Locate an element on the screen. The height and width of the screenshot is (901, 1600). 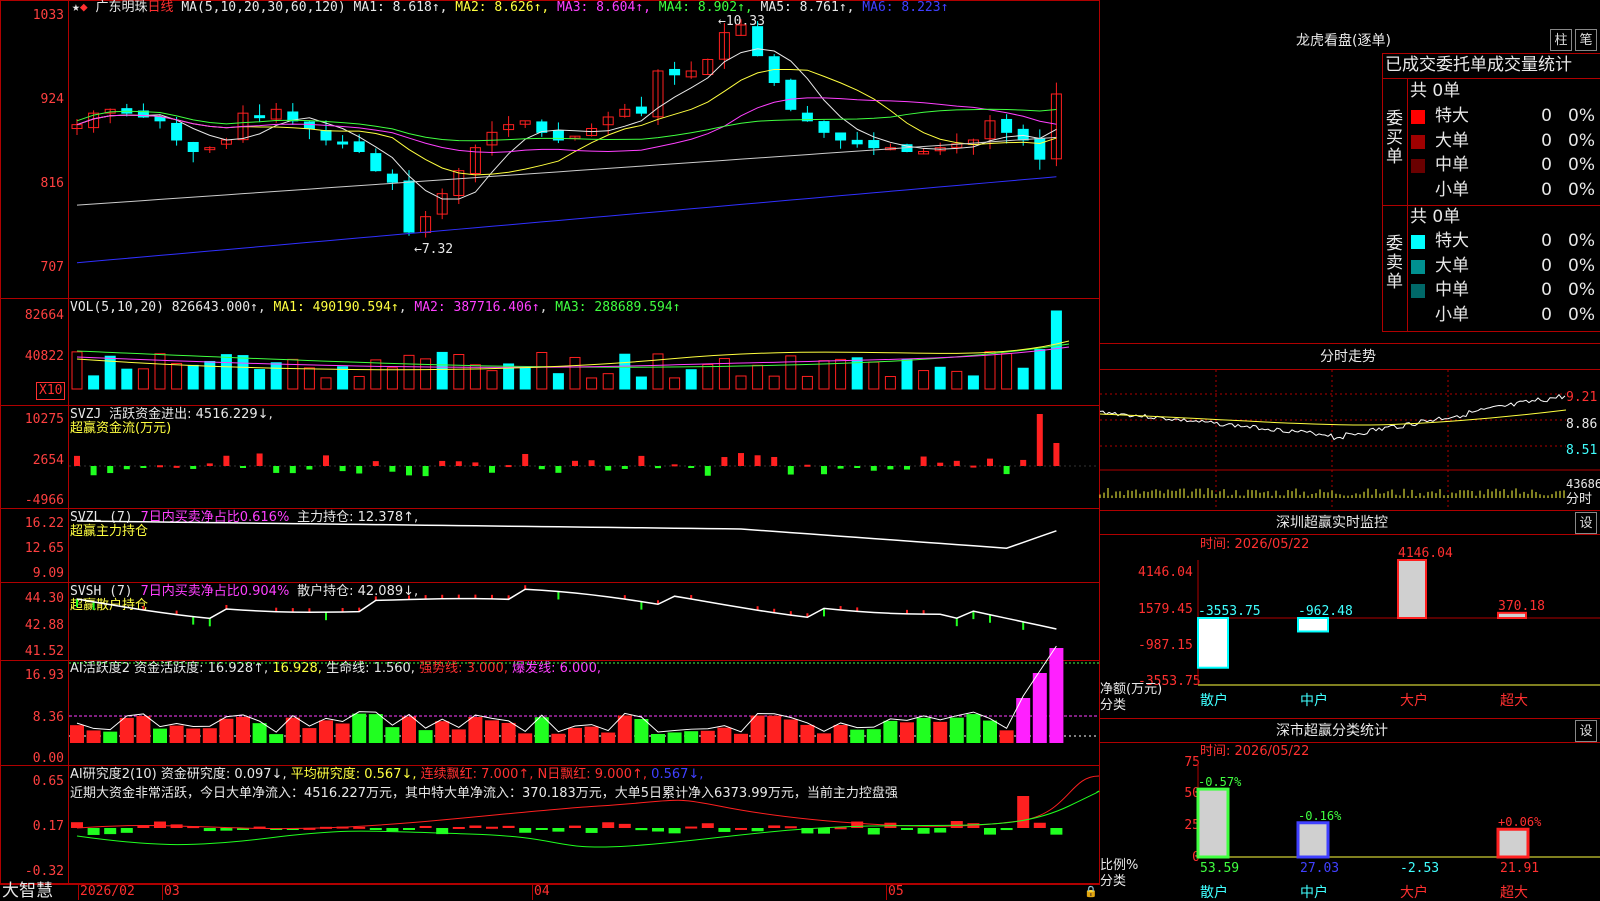
sz-monitor-bar is located at coordinates (1412, 589).